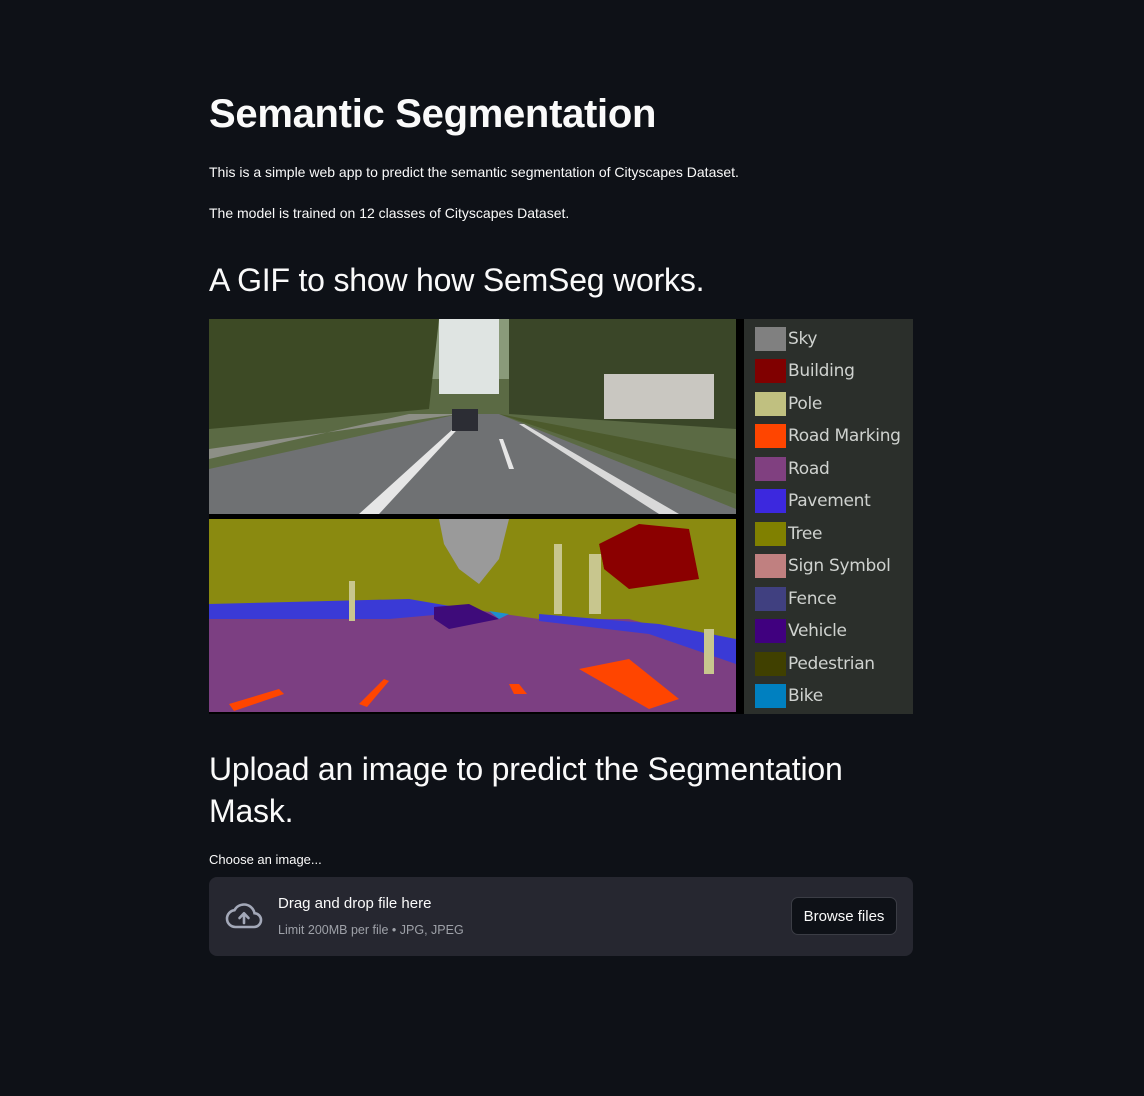 The width and height of the screenshot is (1144, 1096). I want to click on street-photo, so click(476, 419).